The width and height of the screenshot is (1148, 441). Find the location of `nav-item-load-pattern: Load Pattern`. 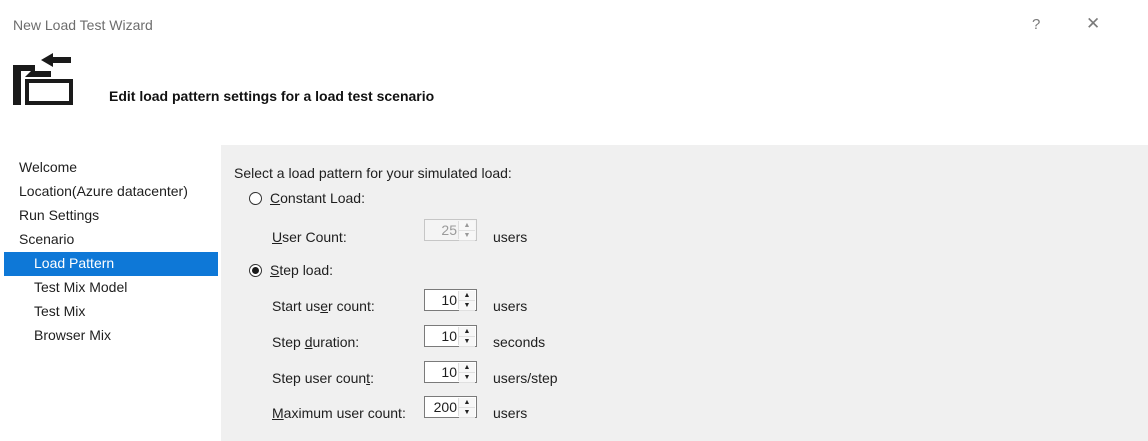

nav-item-load-pattern: Load Pattern is located at coordinates (111, 264).